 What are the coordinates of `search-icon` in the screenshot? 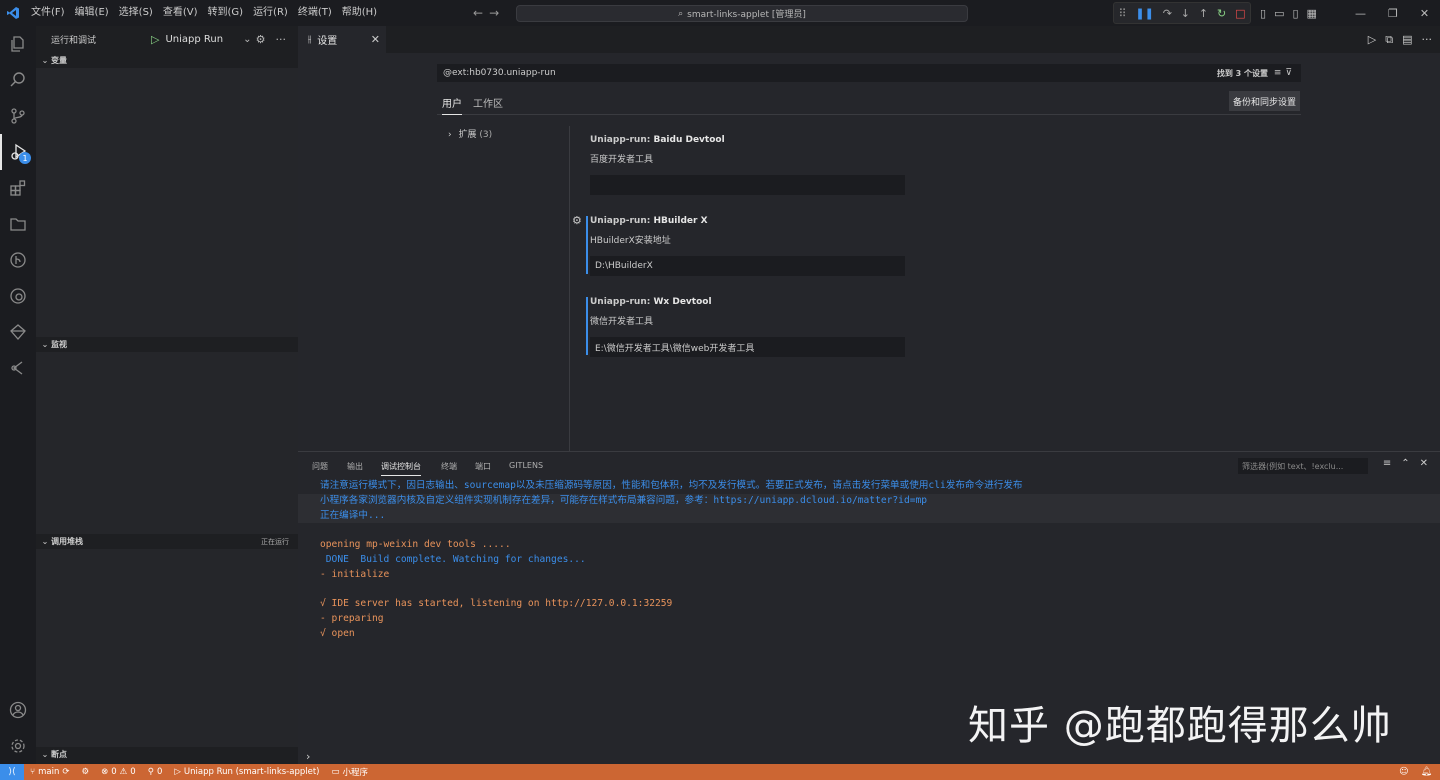 It's located at (18, 80).